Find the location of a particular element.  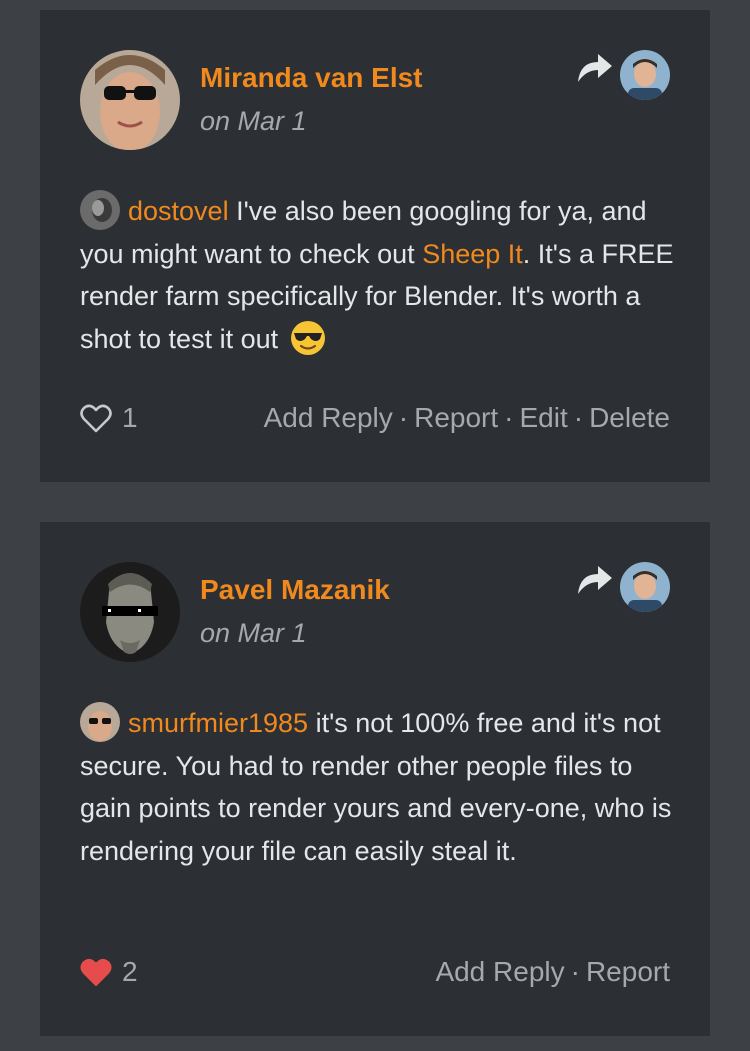

delete-button: Delete is located at coordinates (629, 417).